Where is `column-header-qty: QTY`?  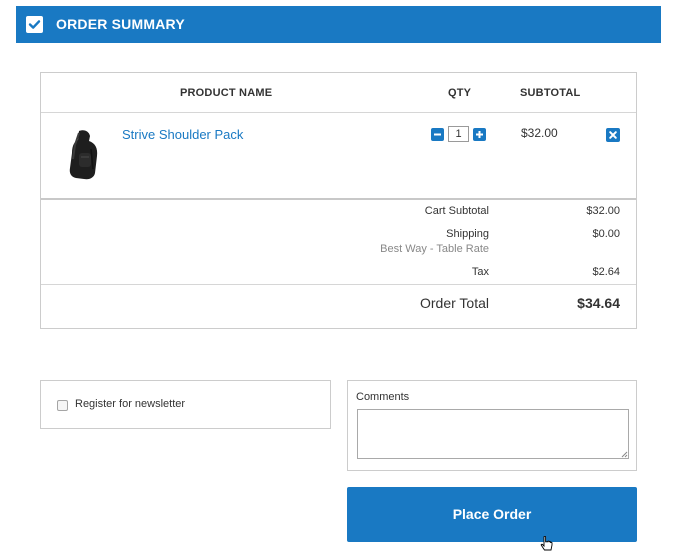 column-header-qty: QTY is located at coordinates (460, 93).